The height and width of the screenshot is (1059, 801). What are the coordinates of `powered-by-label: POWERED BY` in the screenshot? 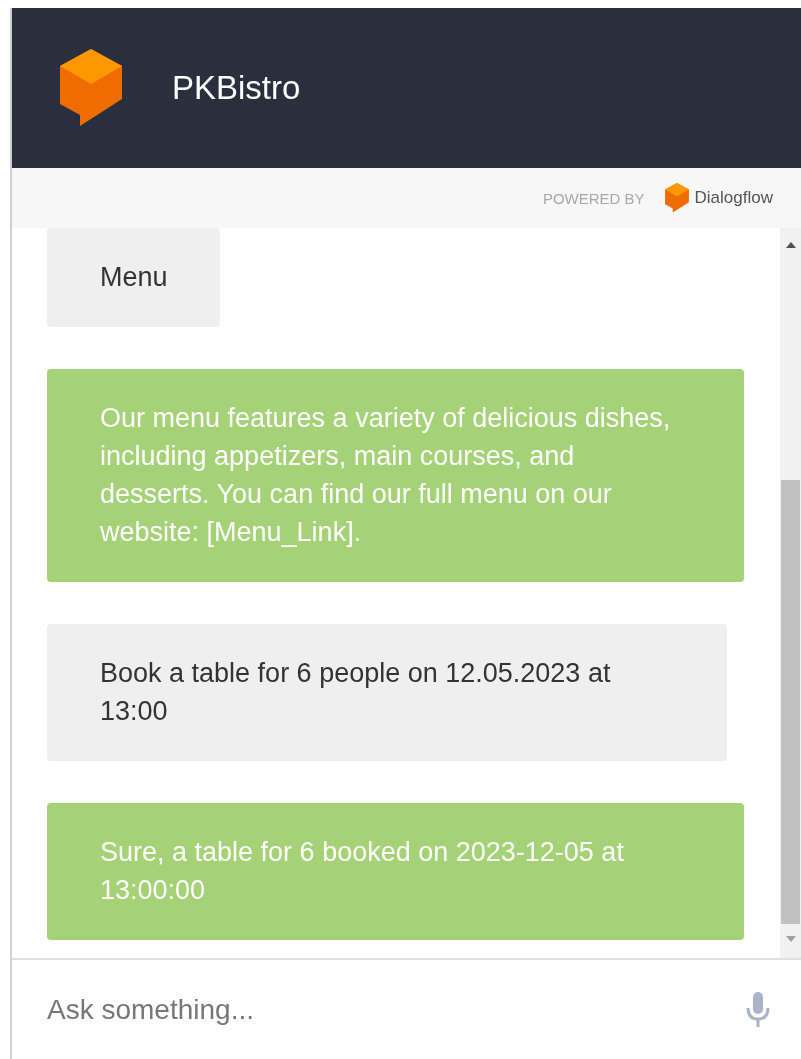 It's located at (593, 198).